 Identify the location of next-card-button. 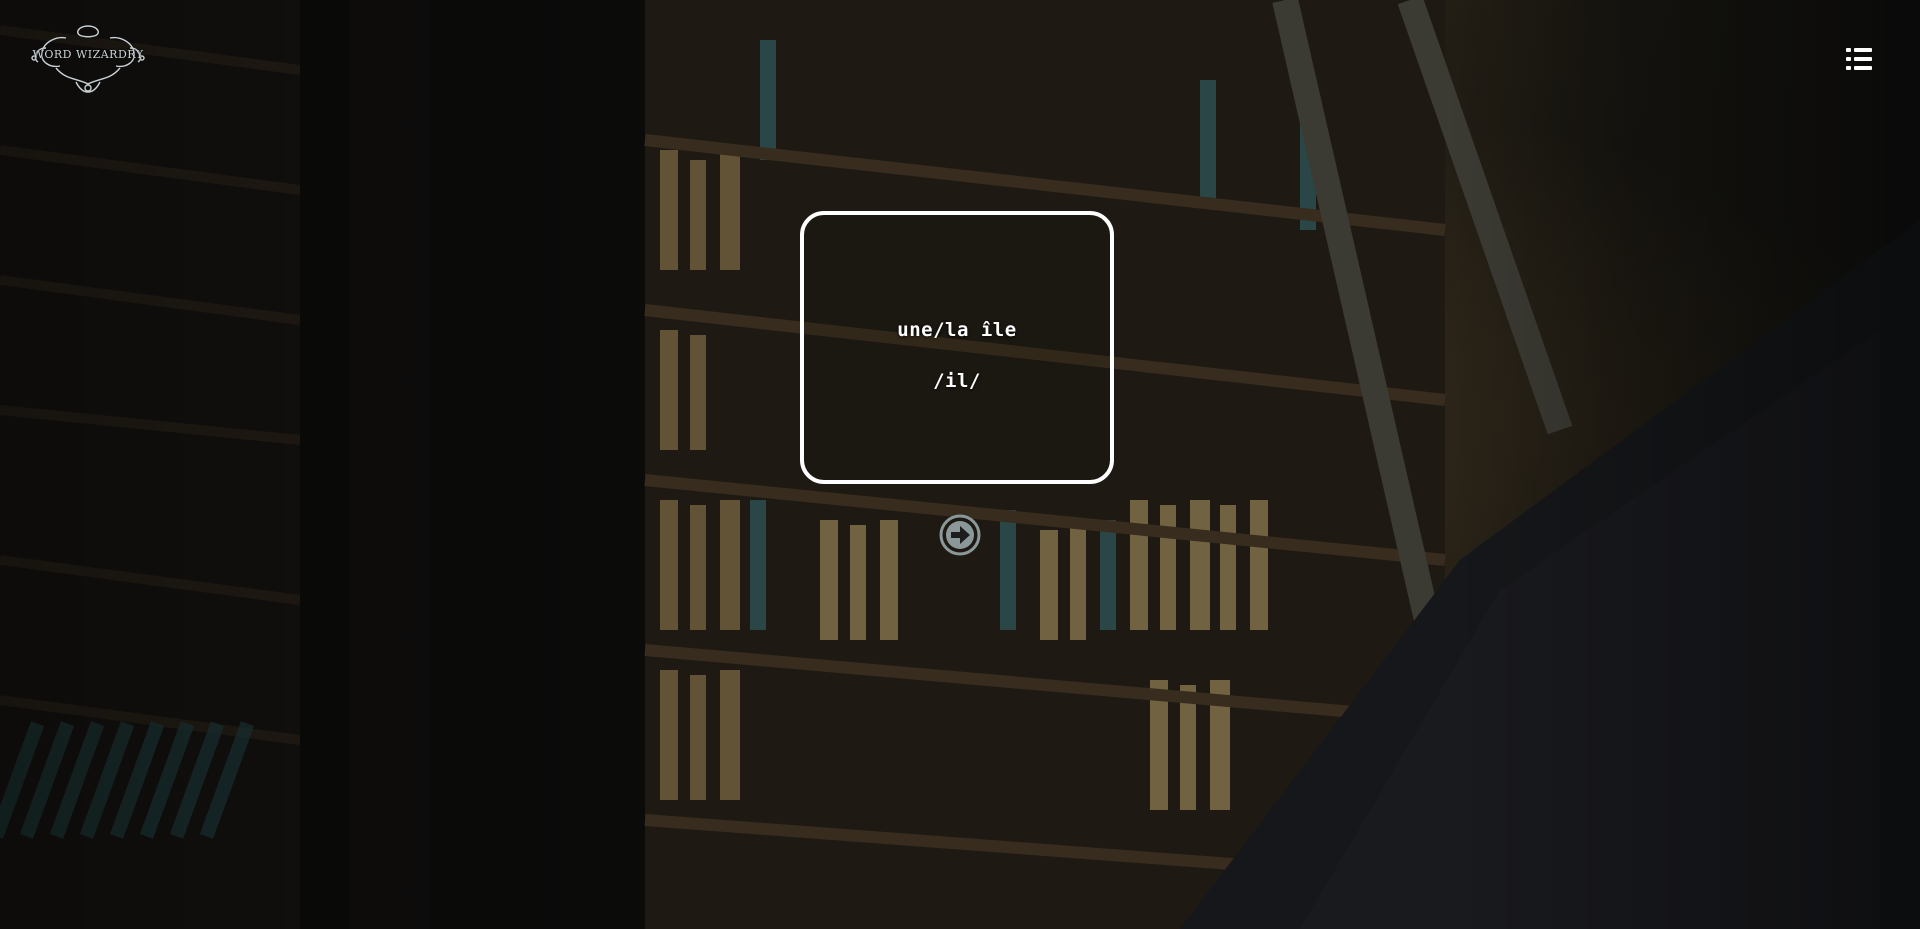
(960, 535).